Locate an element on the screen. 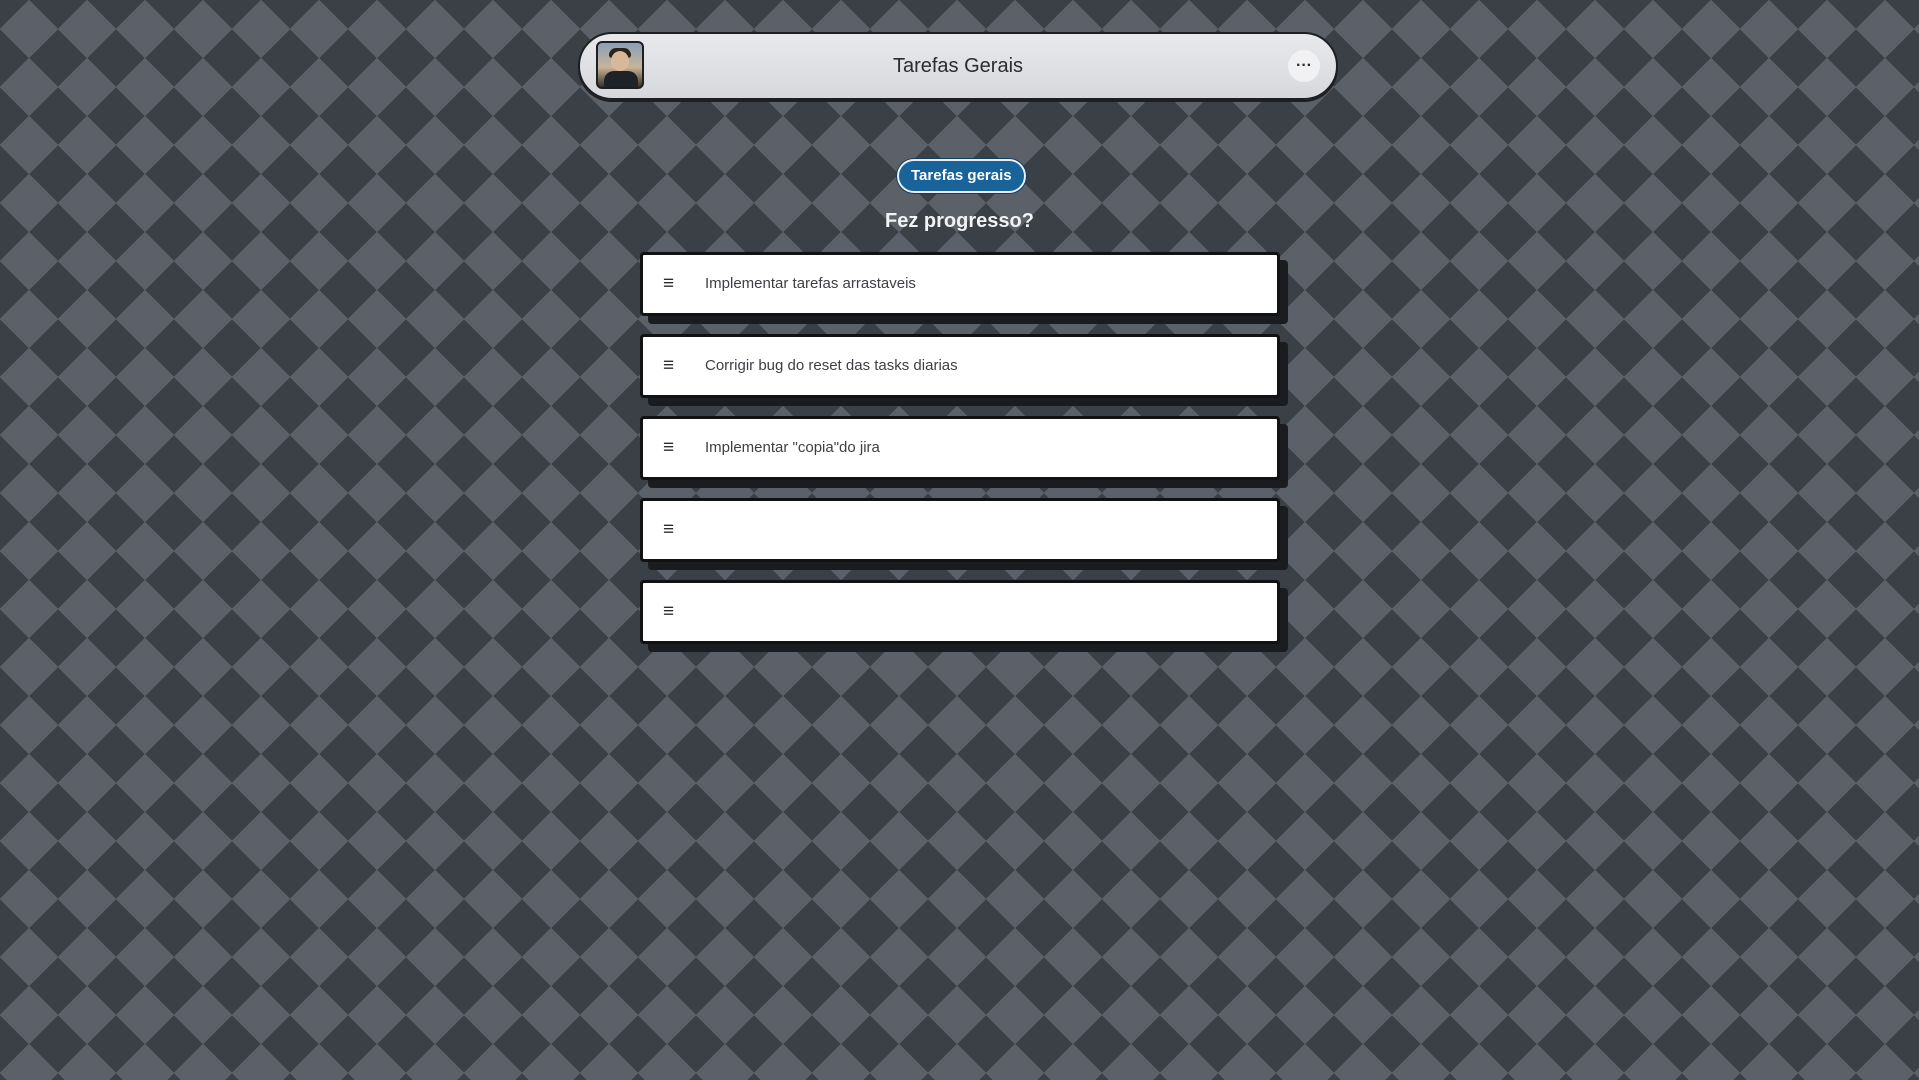  page-title: Tarefas Gerais is located at coordinates (958, 66).